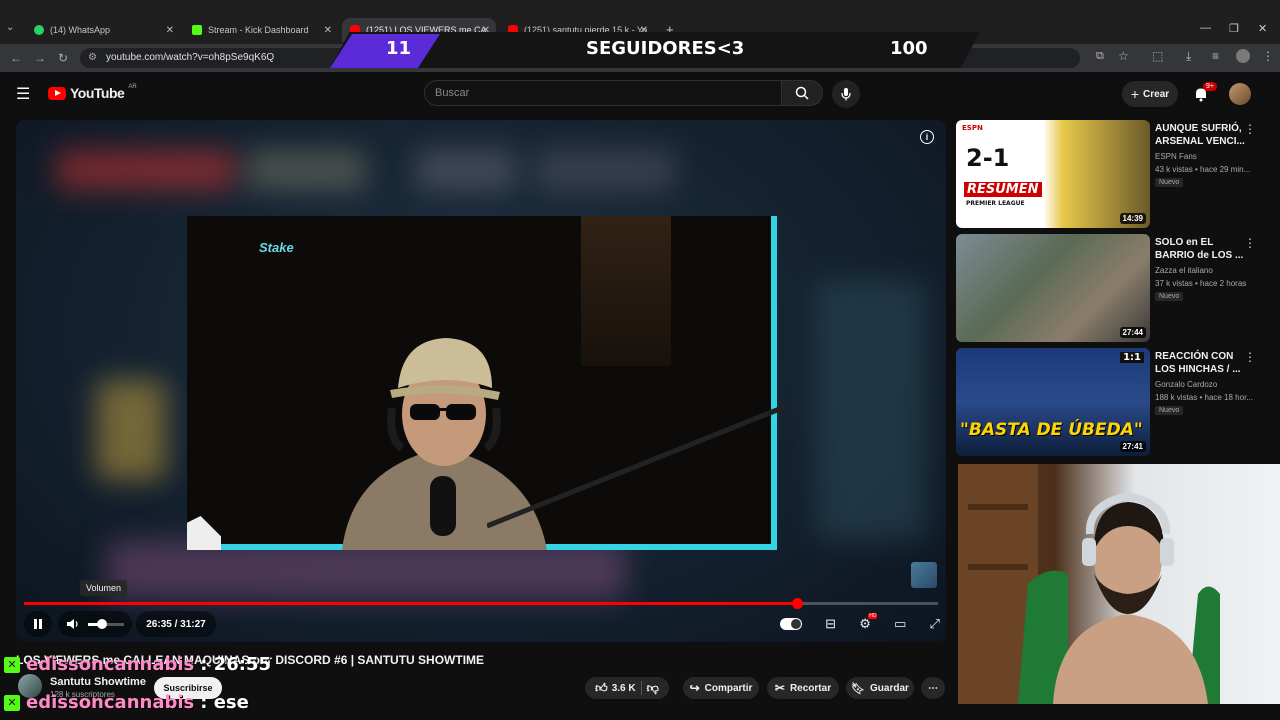 The image size is (1280, 720). I want to click on microphone-icon, so click(846, 94).